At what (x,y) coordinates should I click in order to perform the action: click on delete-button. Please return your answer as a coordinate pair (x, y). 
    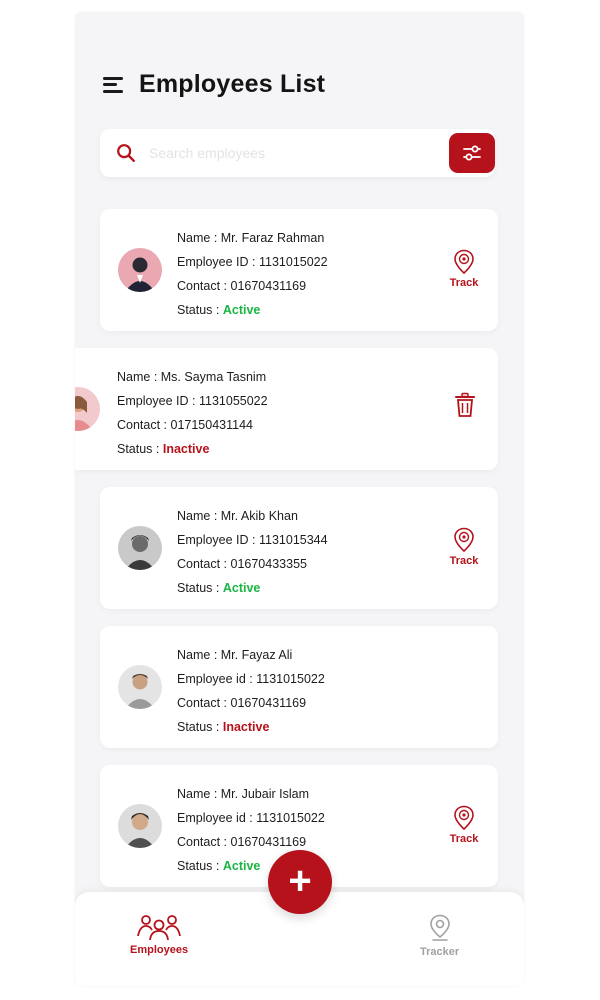
    Looking at the image, I should click on (465, 407).